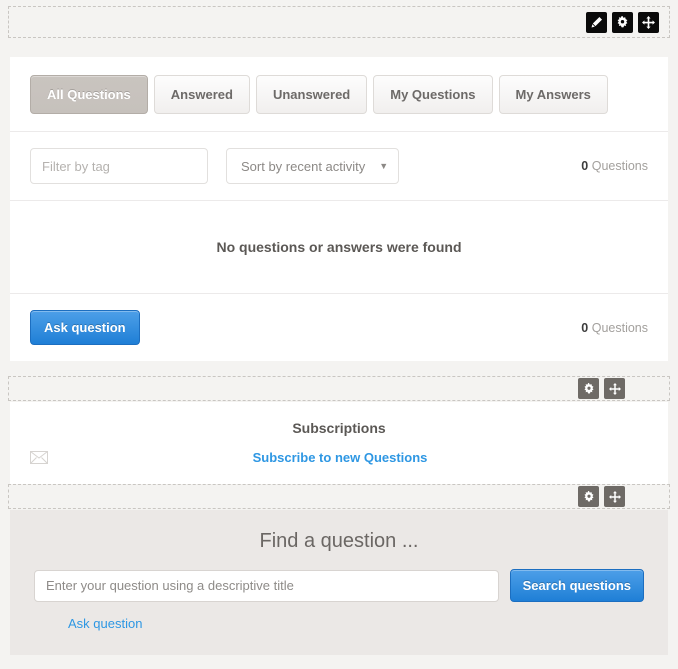 This screenshot has height=669, width=678. Describe the element at coordinates (89, 94) in the screenshot. I see `tab-all-questions: All Questions` at that location.